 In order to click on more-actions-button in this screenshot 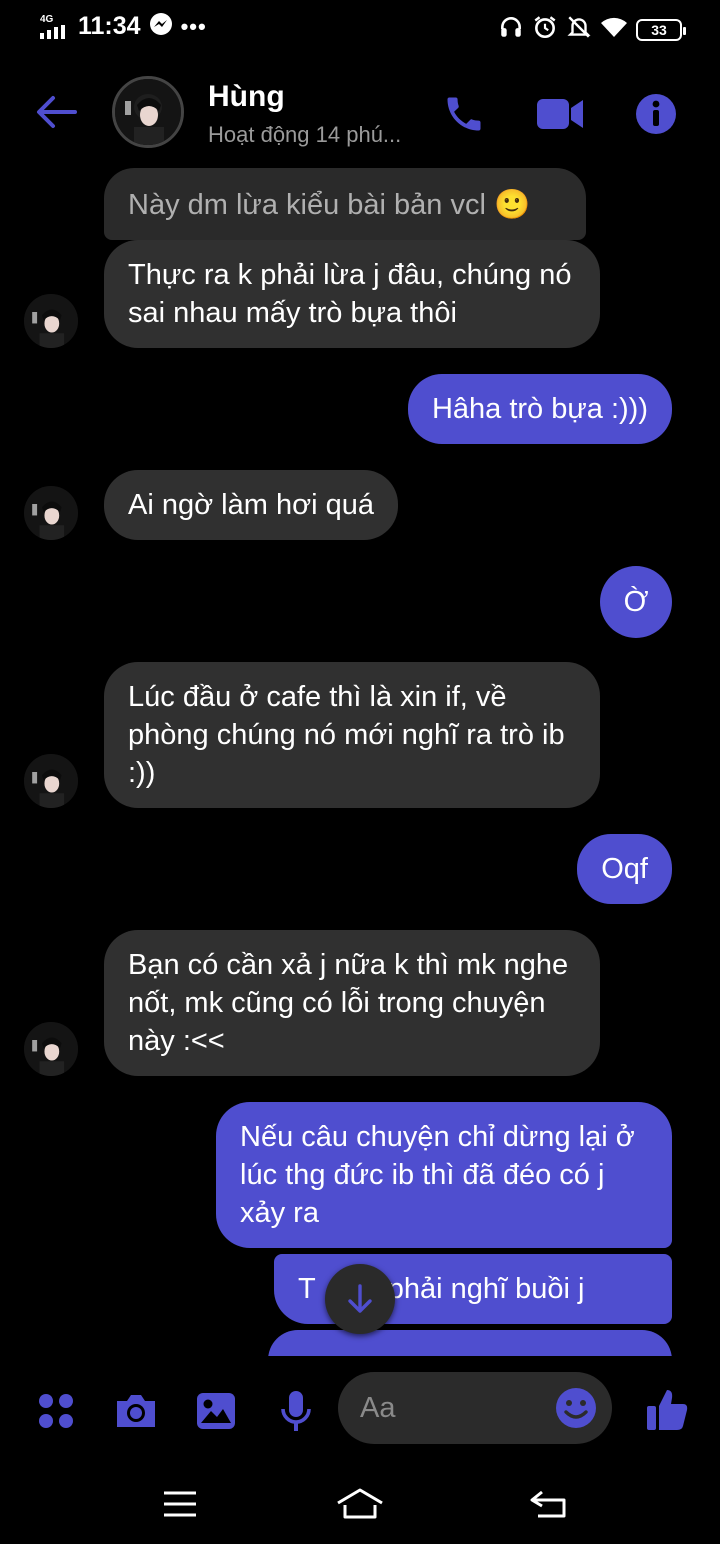, I will do `click(56, 1411)`.